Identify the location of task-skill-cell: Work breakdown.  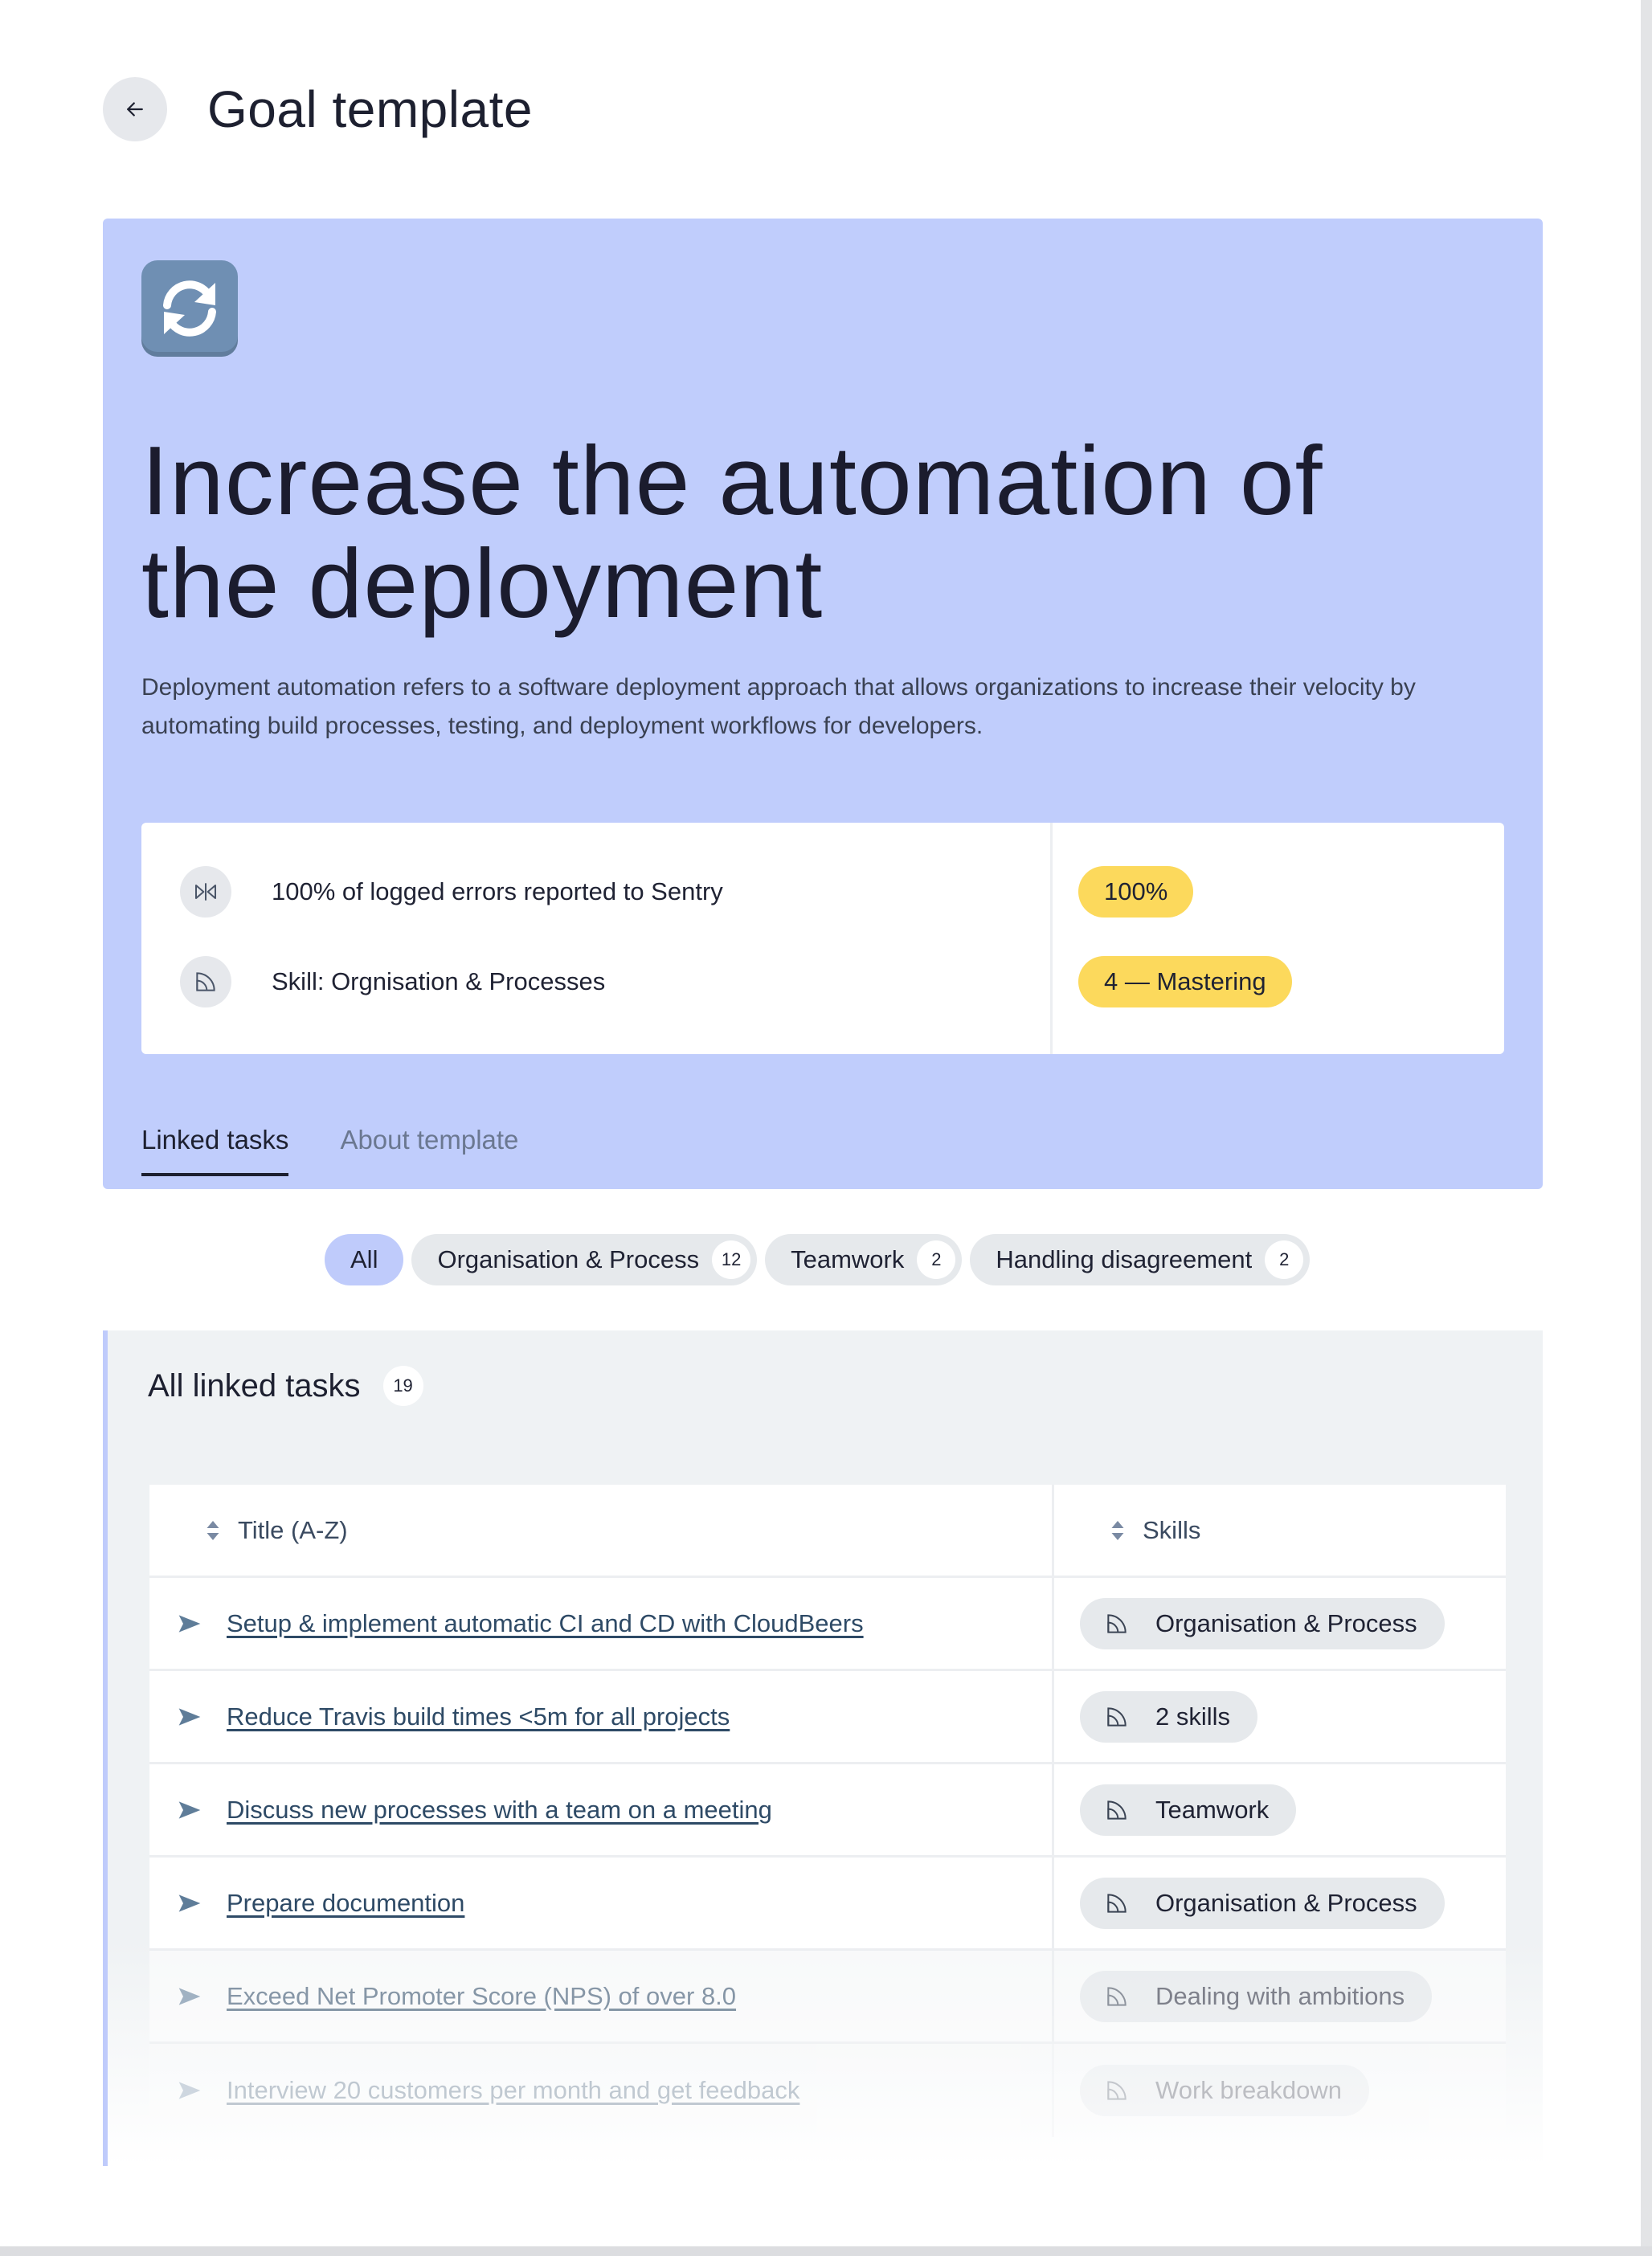
(1280, 2091).